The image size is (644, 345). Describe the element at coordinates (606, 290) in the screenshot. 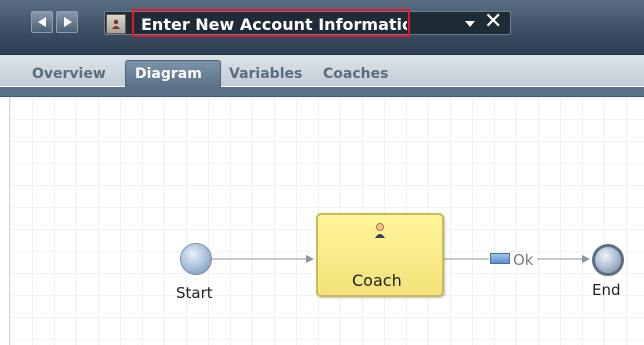

I see `end-label: End` at that location.